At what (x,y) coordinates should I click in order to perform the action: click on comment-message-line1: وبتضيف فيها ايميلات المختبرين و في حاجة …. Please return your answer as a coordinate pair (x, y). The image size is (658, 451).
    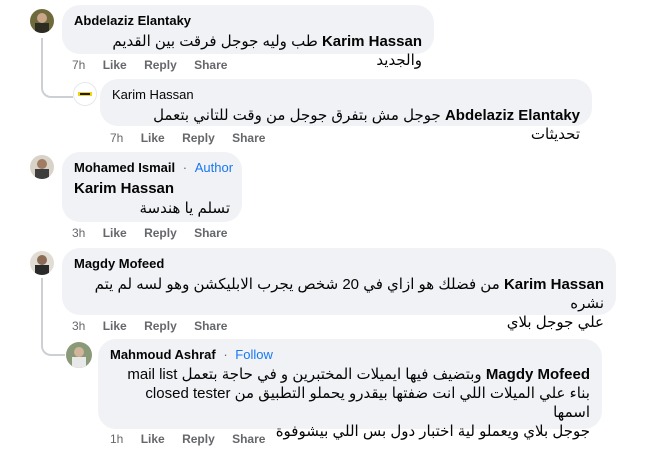
    Looking at the image, I should click on (304, 374).